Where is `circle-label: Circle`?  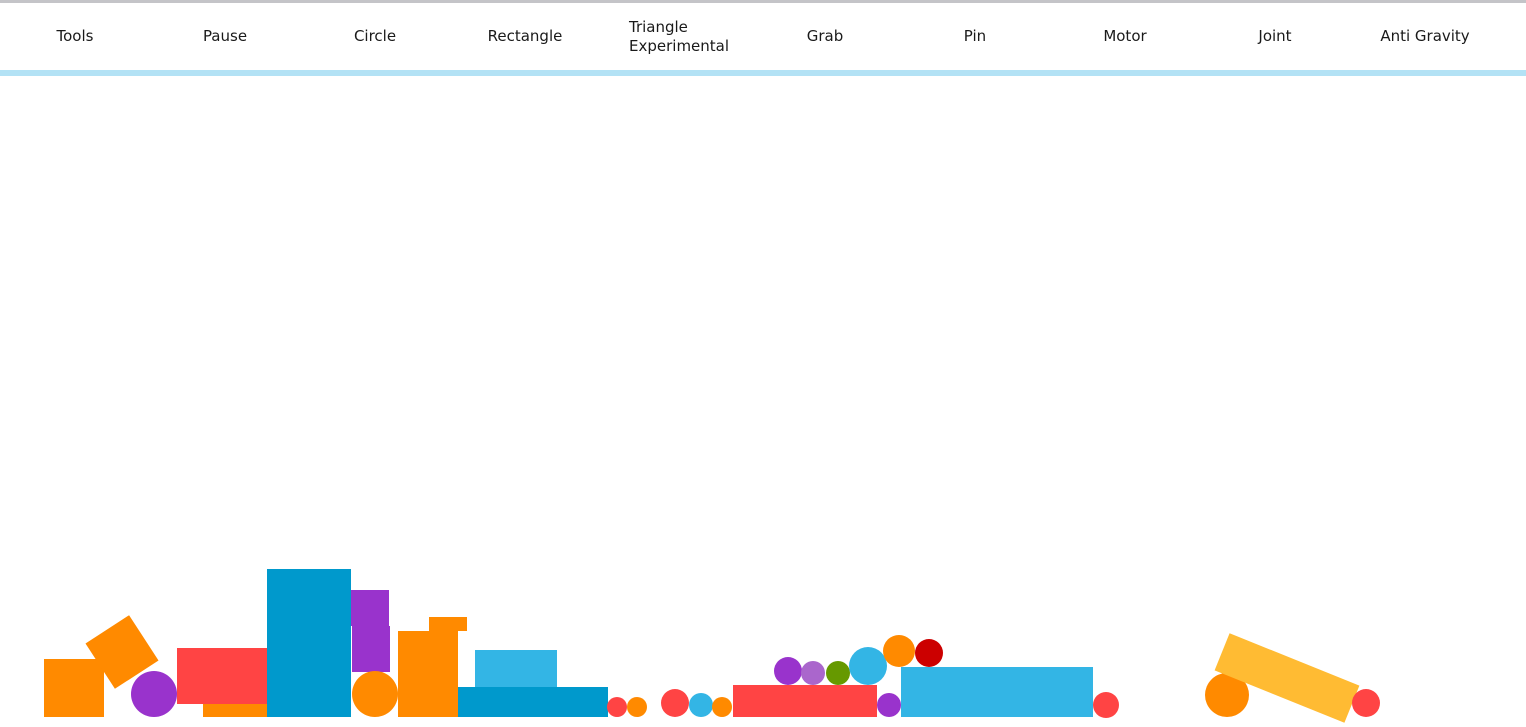 circle-label: Circle is located at coordinates (375, 36).